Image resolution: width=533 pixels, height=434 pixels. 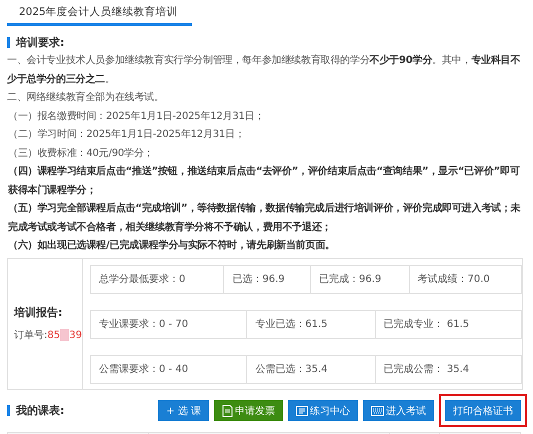 What do you see at coordinates (171, 245) in the screenshot?
I see `requirement-text: （六）如出现已选课程/已完成课程学分与实际不符时，请先刷新当前页面。` at bounding box center [171, 245].